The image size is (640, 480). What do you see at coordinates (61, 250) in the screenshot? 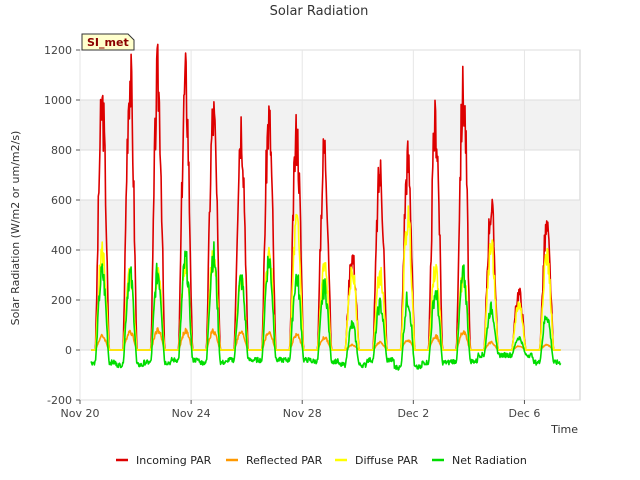
I see `y-tick-label: 400` at bounding box center [61, 250].